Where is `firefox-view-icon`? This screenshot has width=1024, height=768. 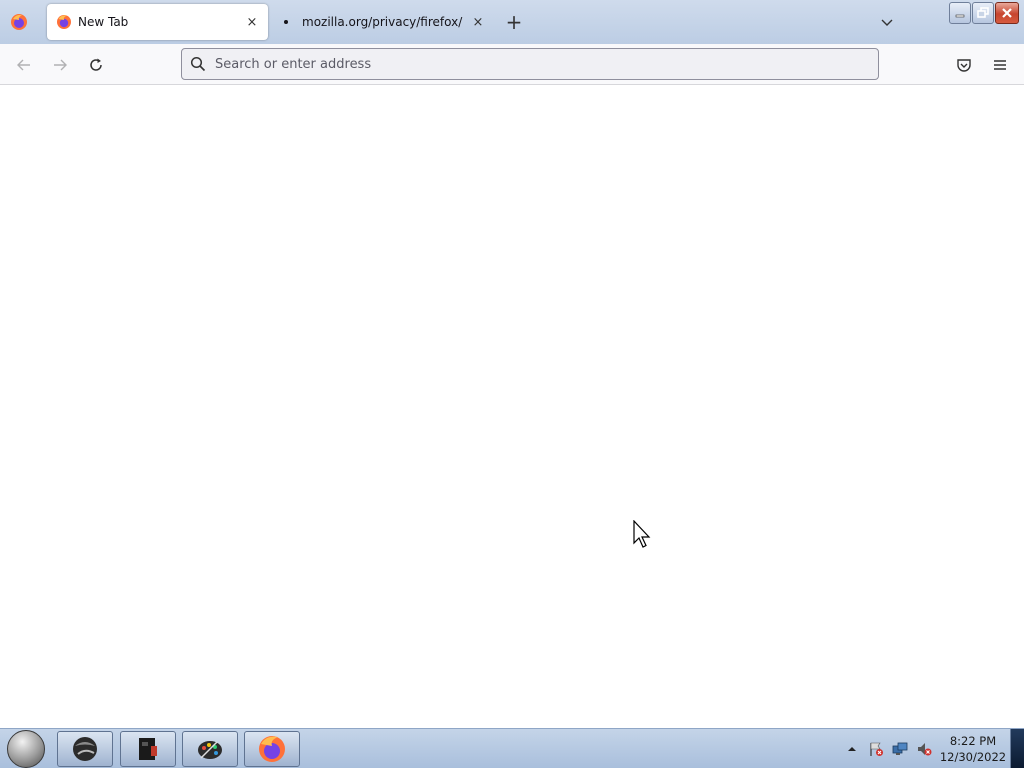
firefox-view-icon is located at coordinates (19, 22).